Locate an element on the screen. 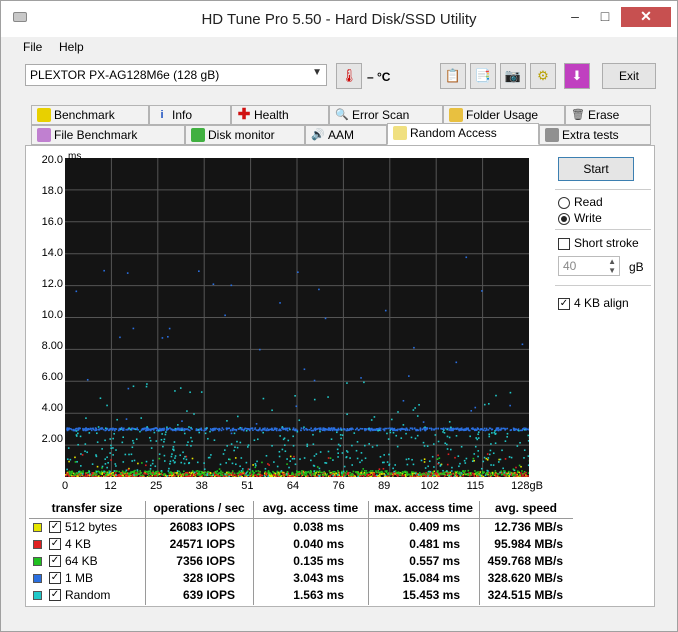  tab-info: i Info is located at coordinates (190, 115).